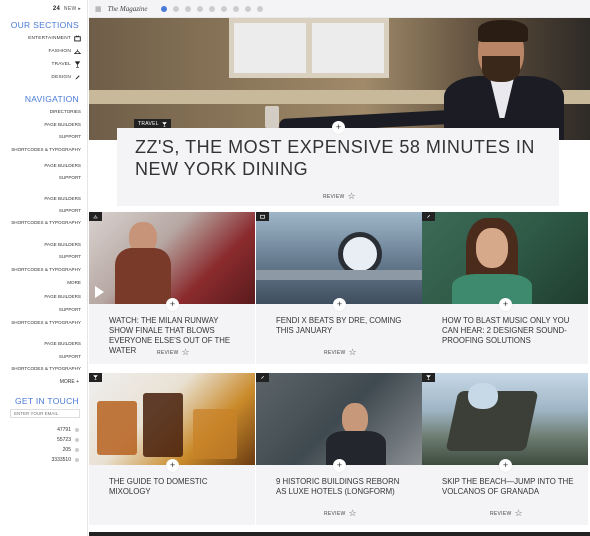  What do you see at coordinates (260, 8) in the screenshot?
I see `list-icon` at bounding box center [260, 8].